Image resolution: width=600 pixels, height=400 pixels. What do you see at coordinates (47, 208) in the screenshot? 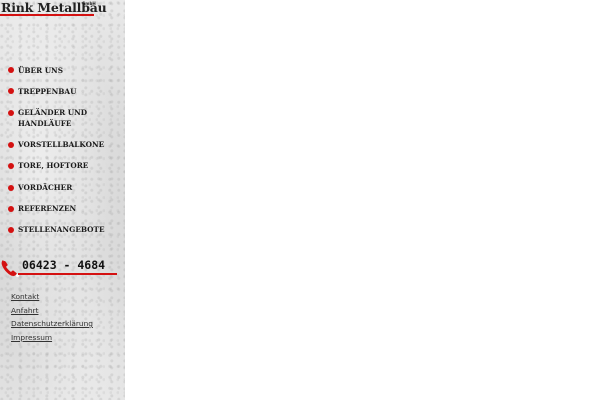
I see `nav-label: REFERENZEN` at bounding box center [47, 208].